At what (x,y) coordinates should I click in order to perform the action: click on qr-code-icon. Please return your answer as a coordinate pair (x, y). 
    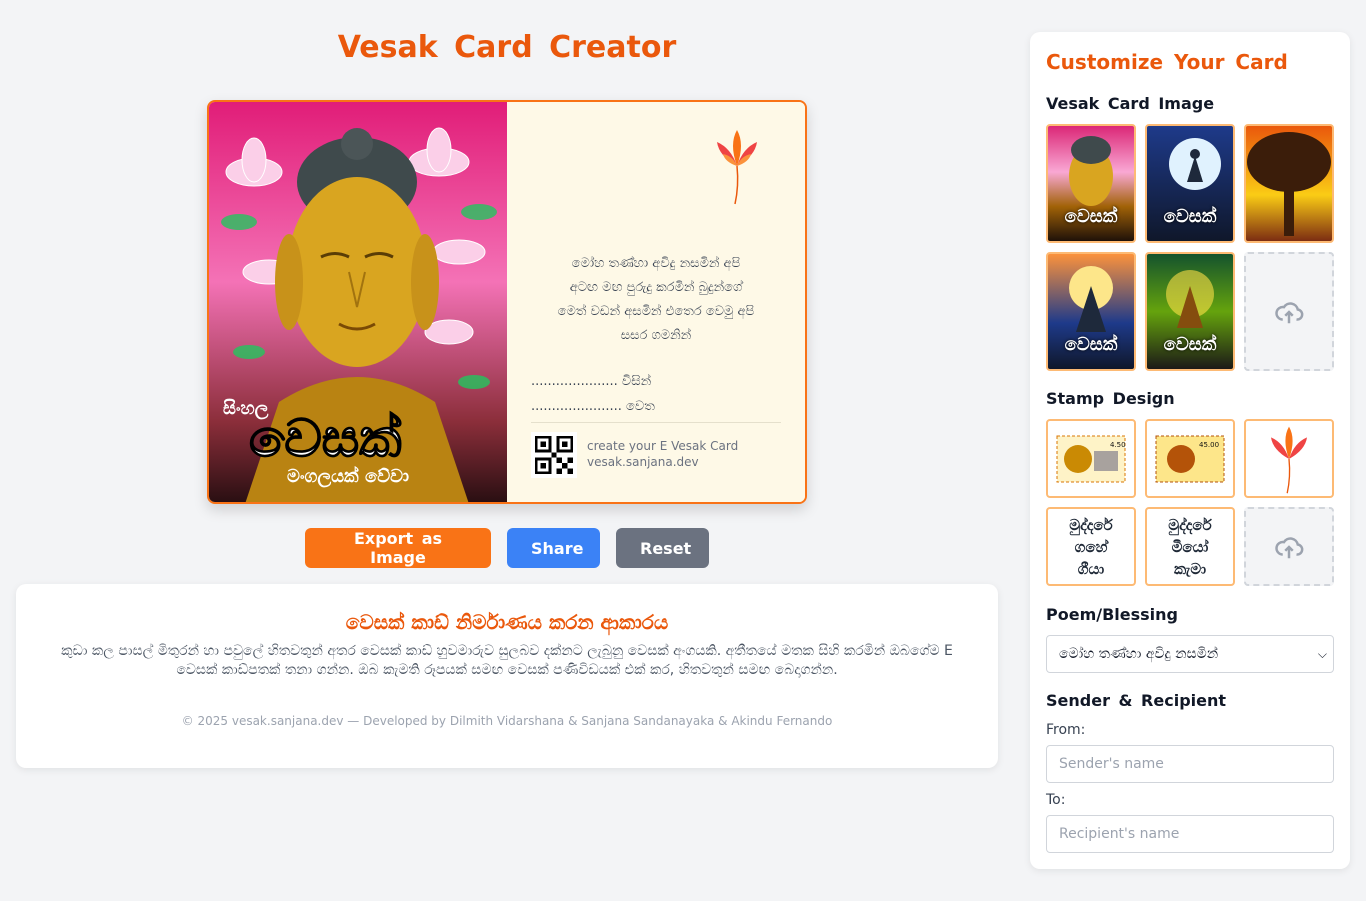
    Looking at the image, I should click on (554, 455).